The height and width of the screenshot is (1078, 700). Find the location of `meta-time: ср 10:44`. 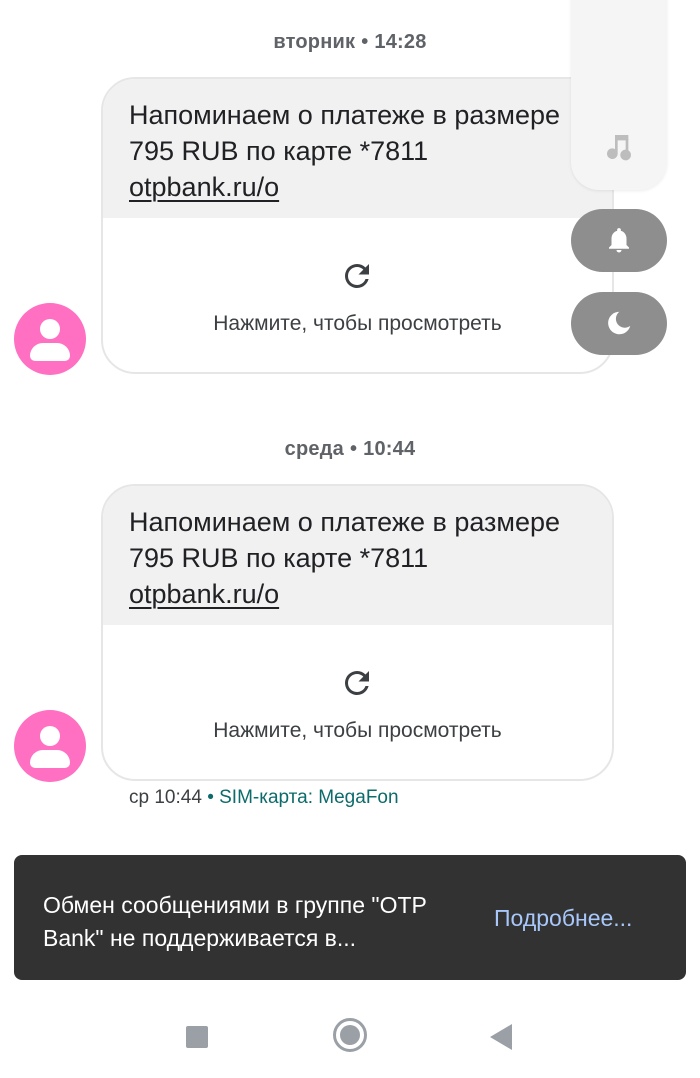

meta-time: ср 10:44 is located at coordinates (165, 797).